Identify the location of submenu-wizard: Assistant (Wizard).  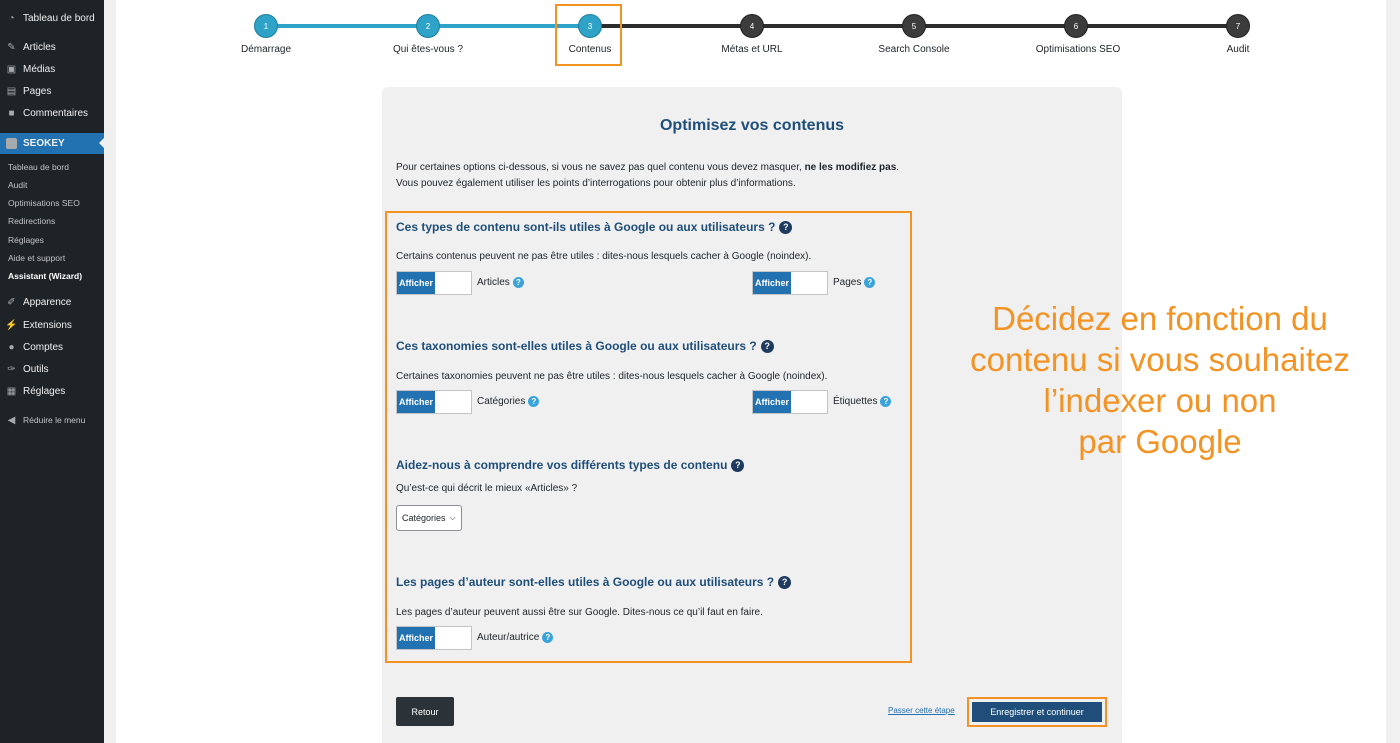
(52, 276).